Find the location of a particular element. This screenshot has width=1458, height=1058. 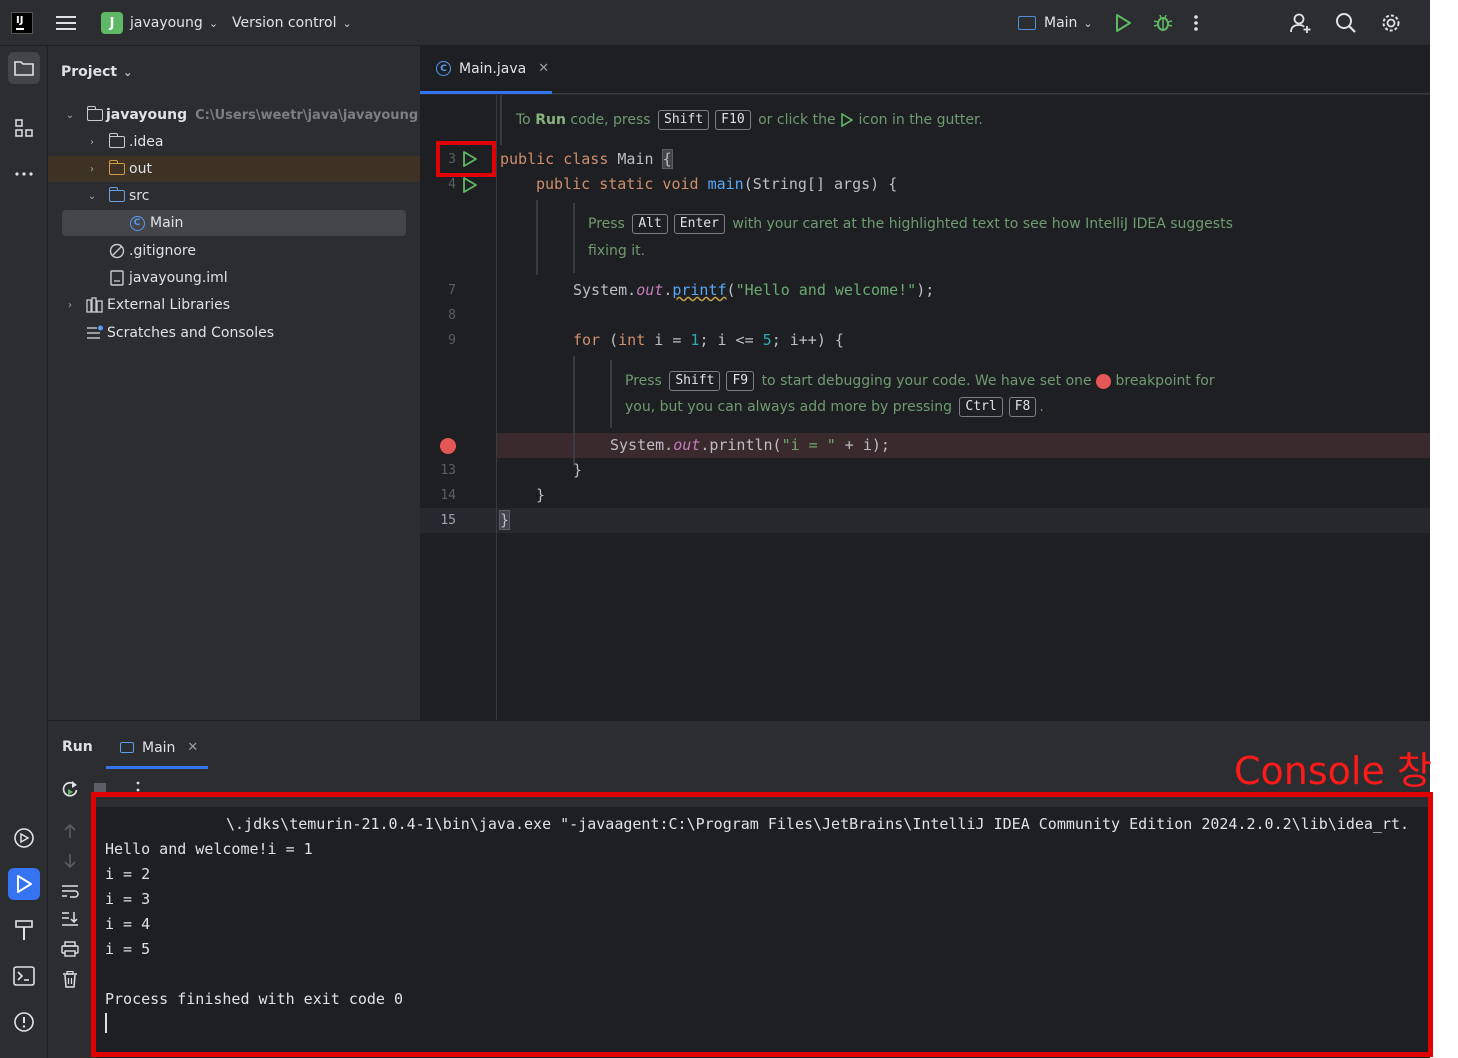

rerun-button is located at coordinates (70, 789).